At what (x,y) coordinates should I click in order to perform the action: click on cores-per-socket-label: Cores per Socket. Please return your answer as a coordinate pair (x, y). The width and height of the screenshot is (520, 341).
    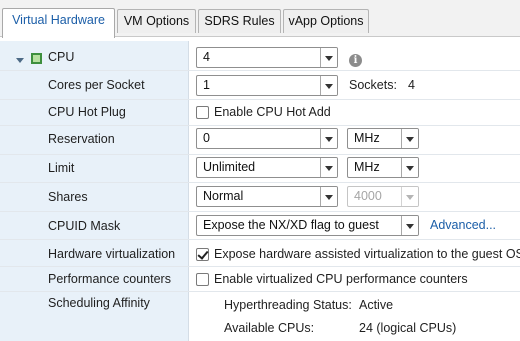
    Looking at the image, I should click on (96, 85).